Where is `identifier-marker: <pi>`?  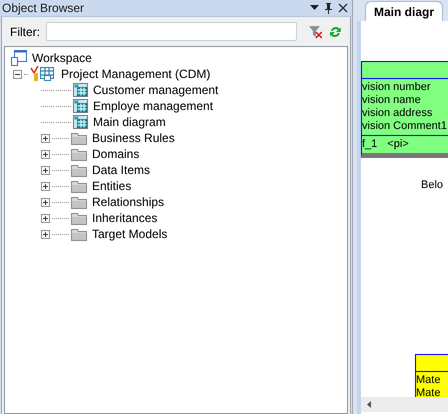 identifier-marker: <pi> is located at coordinates (398, 144).